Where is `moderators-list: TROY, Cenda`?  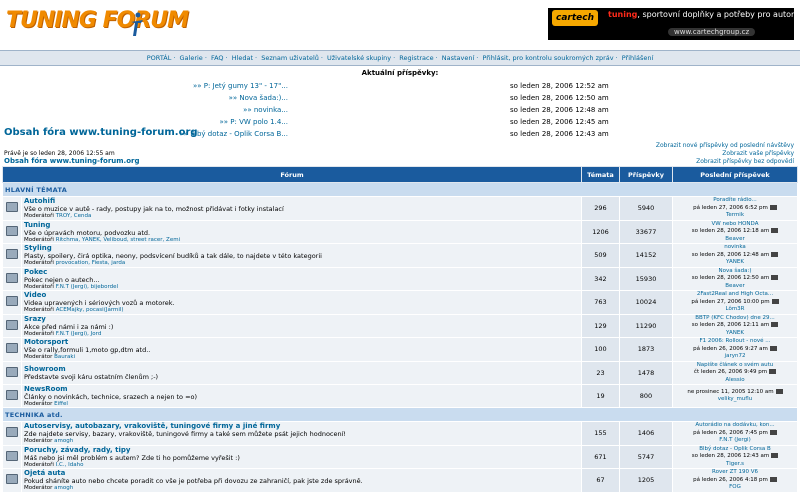
moderators-list: TROY, Cenda is located at coordinates (74, 216).